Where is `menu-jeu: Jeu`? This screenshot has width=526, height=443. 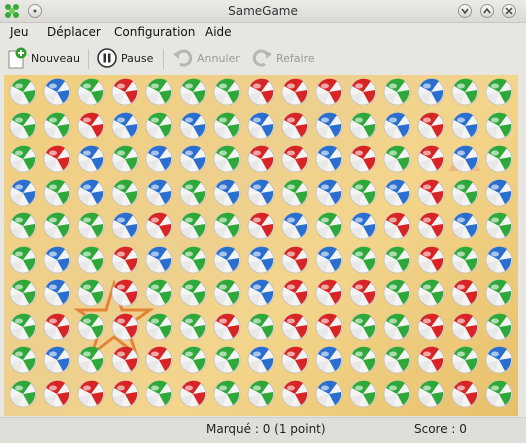 menu-jeu: Jeu is located at coordinates (19, 32).